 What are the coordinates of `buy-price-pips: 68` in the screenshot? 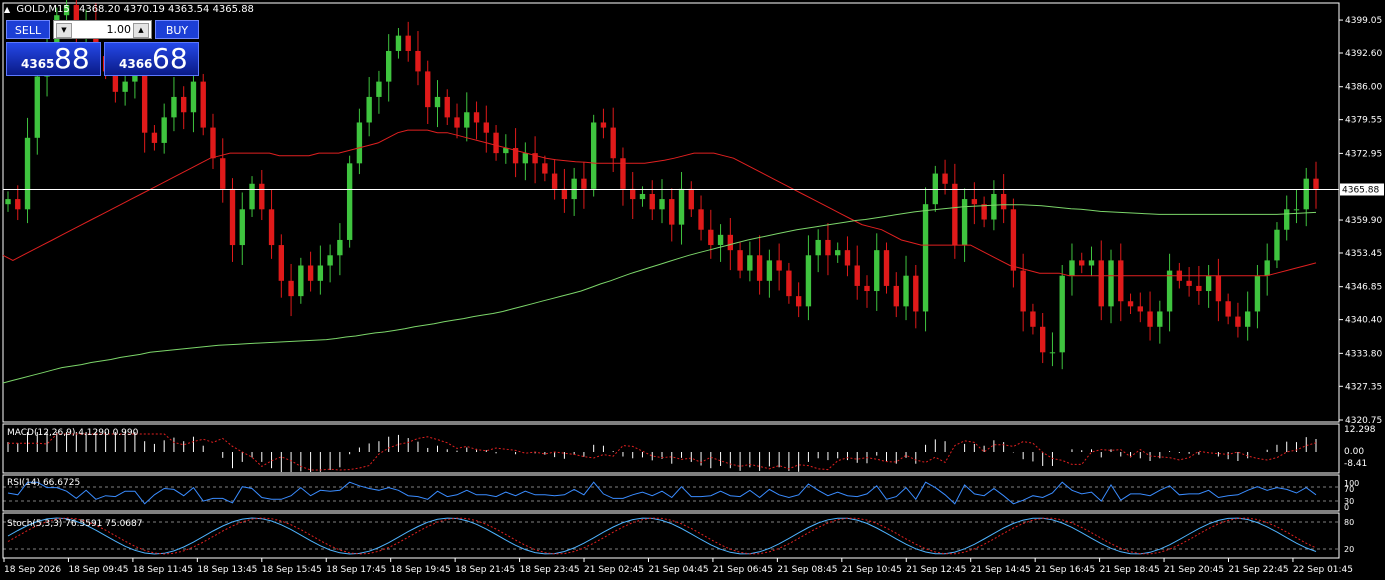 It's located at (170, 58).